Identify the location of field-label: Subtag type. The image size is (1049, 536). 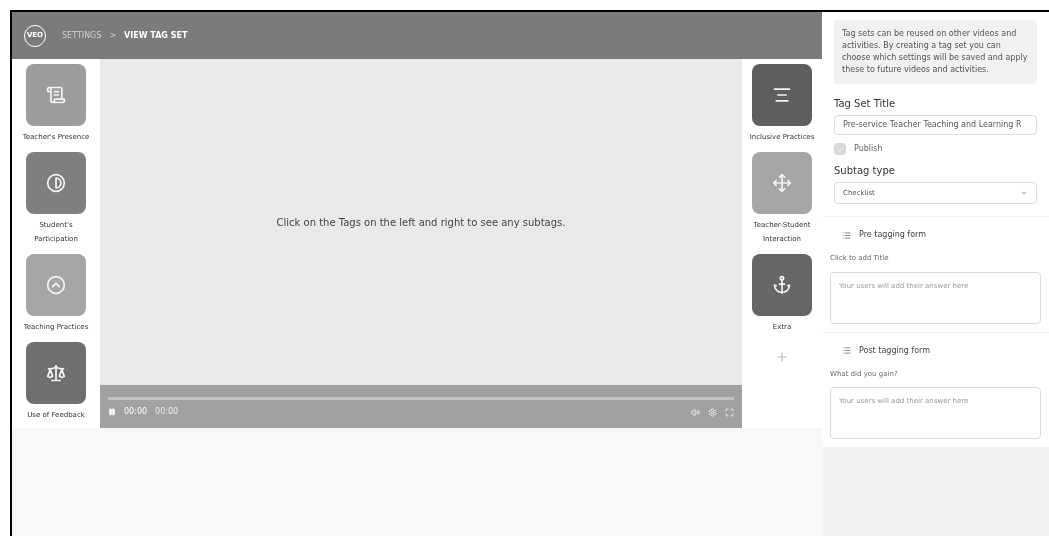
(865, 171).